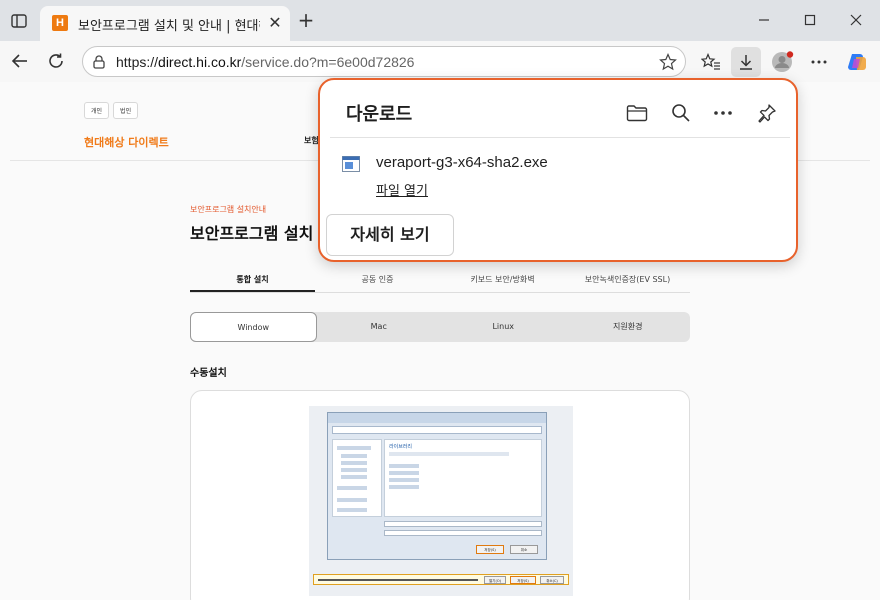  I want to click on tab-certificate: 공동 인증, so click(377, 280).